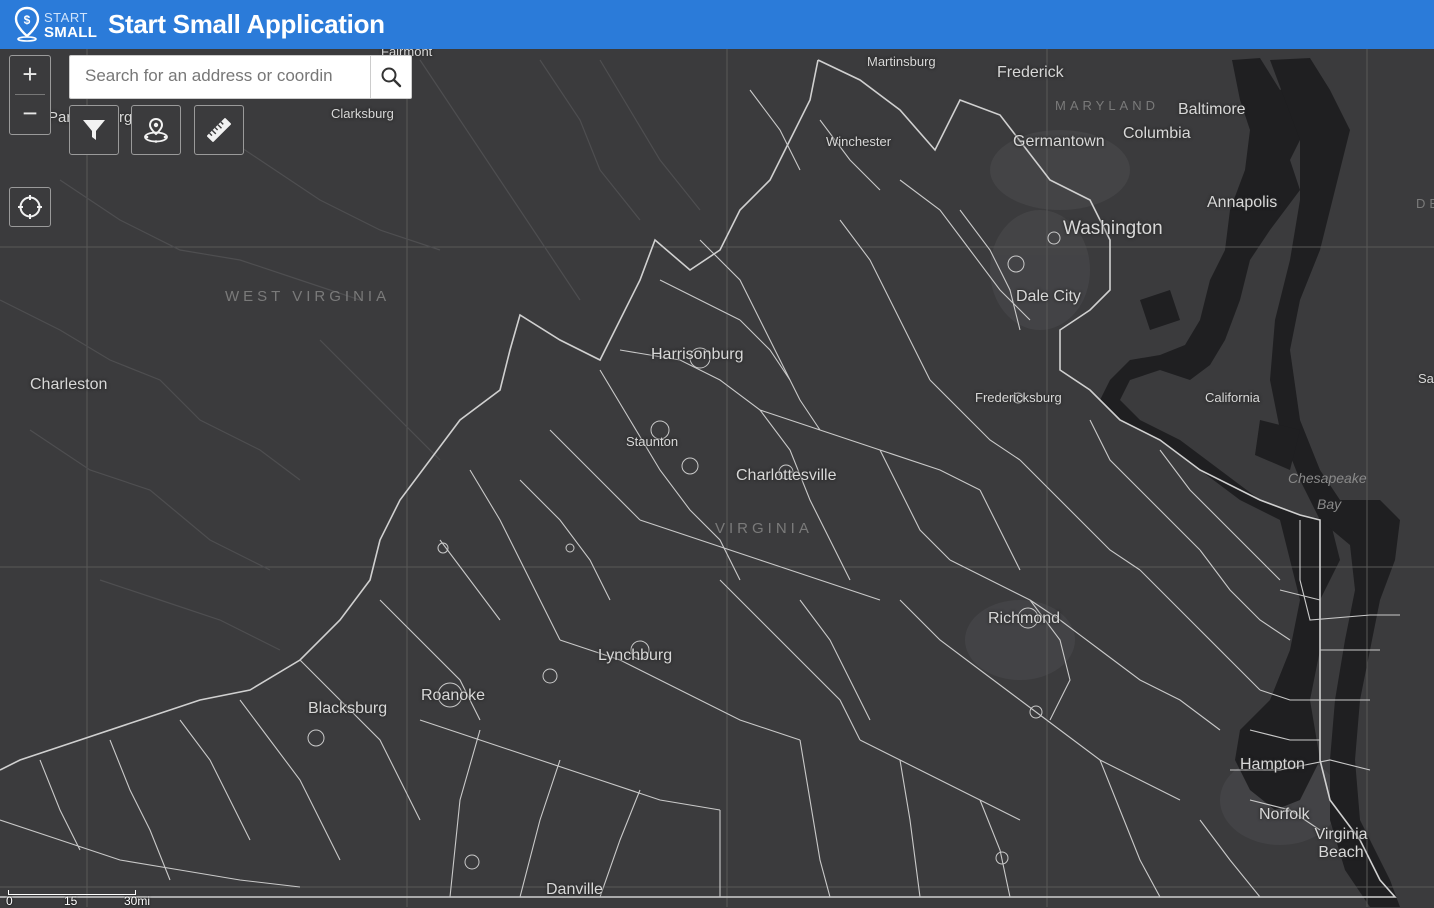  I want to click on map-pin-logo-icon: $, so click(27, 24).